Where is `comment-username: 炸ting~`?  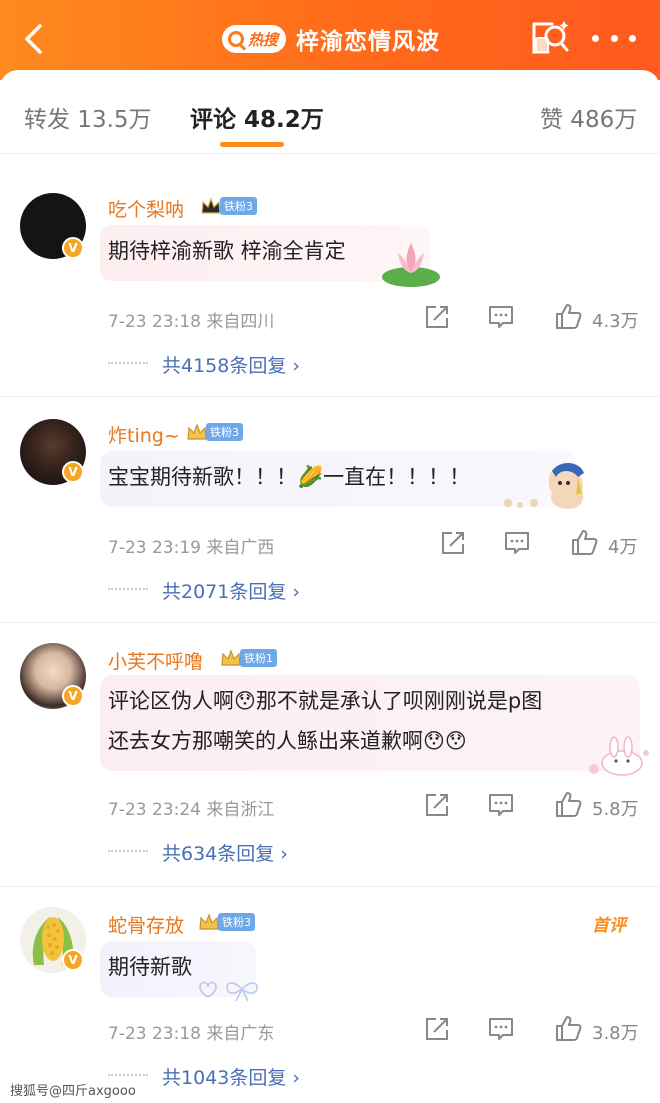 comment-username: 炸ting~ is located at coordinates (144, 434).